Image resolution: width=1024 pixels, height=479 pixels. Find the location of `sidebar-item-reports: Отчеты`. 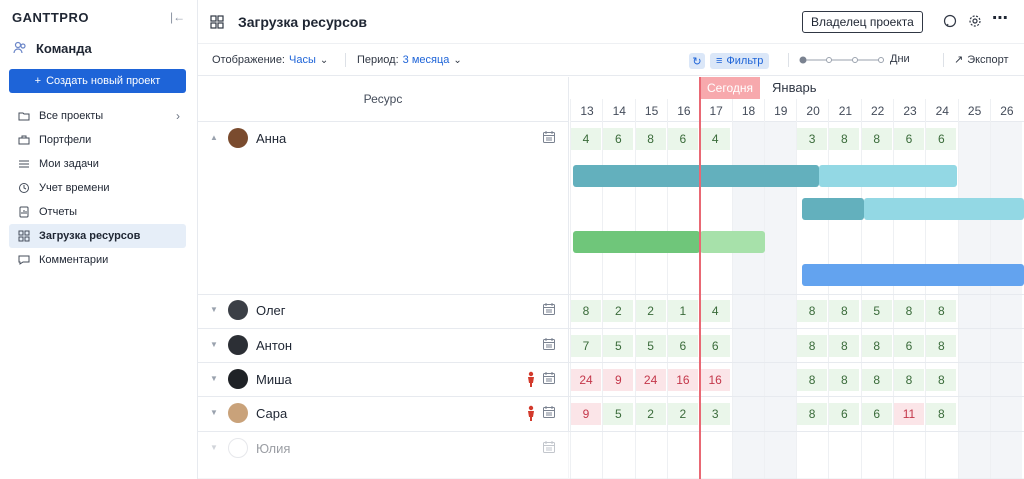

sidebar-item-reports: Отчеты is located at coordinates (97, 212).